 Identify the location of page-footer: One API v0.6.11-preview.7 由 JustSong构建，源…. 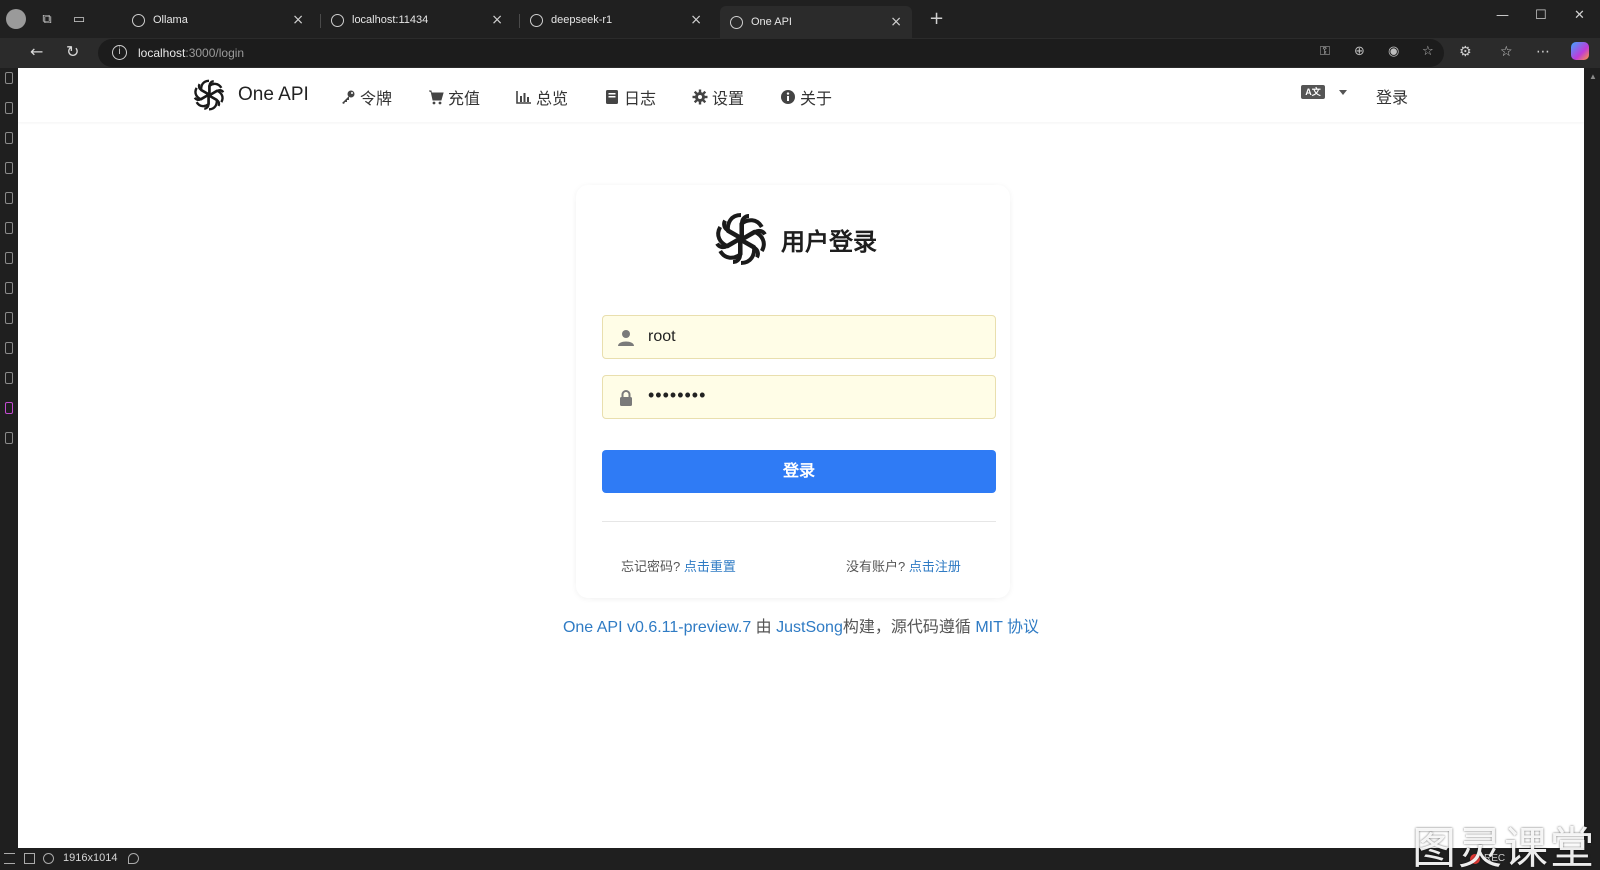
(801, 625).